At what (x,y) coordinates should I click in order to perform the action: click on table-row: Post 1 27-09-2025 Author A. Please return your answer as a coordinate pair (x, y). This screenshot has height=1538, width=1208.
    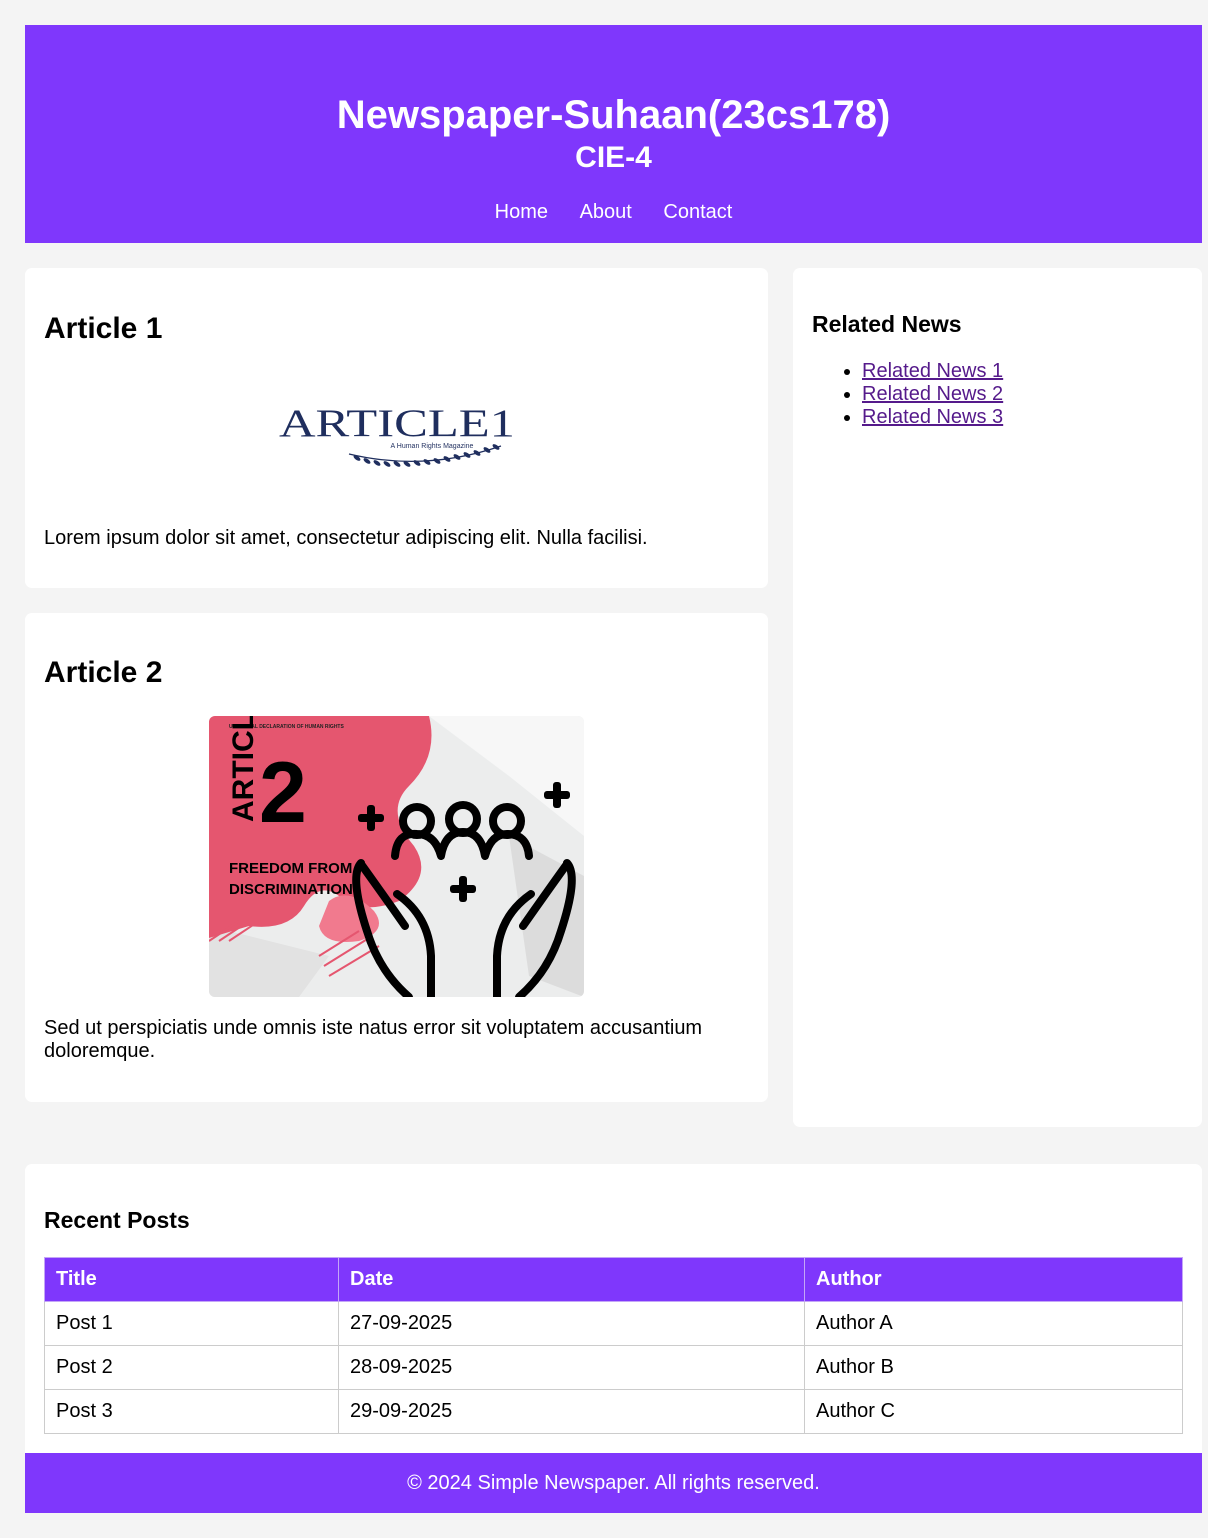
    Looking at the image, I should click on (613, 1323).